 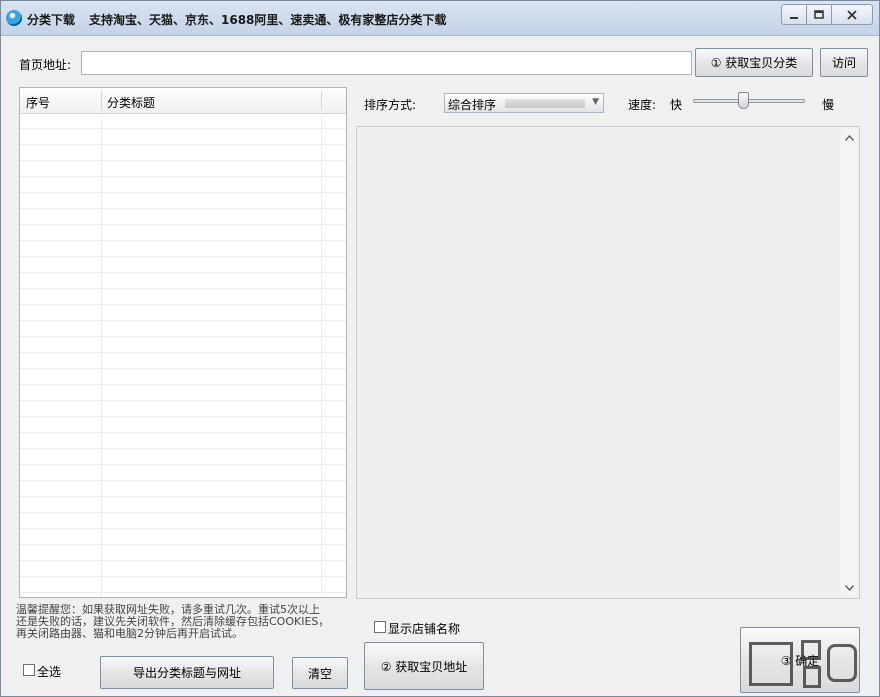 What do you see at coordinates (793, 14) in the screenshot?
I see `minimize-button` at bounding box center [793, 14].